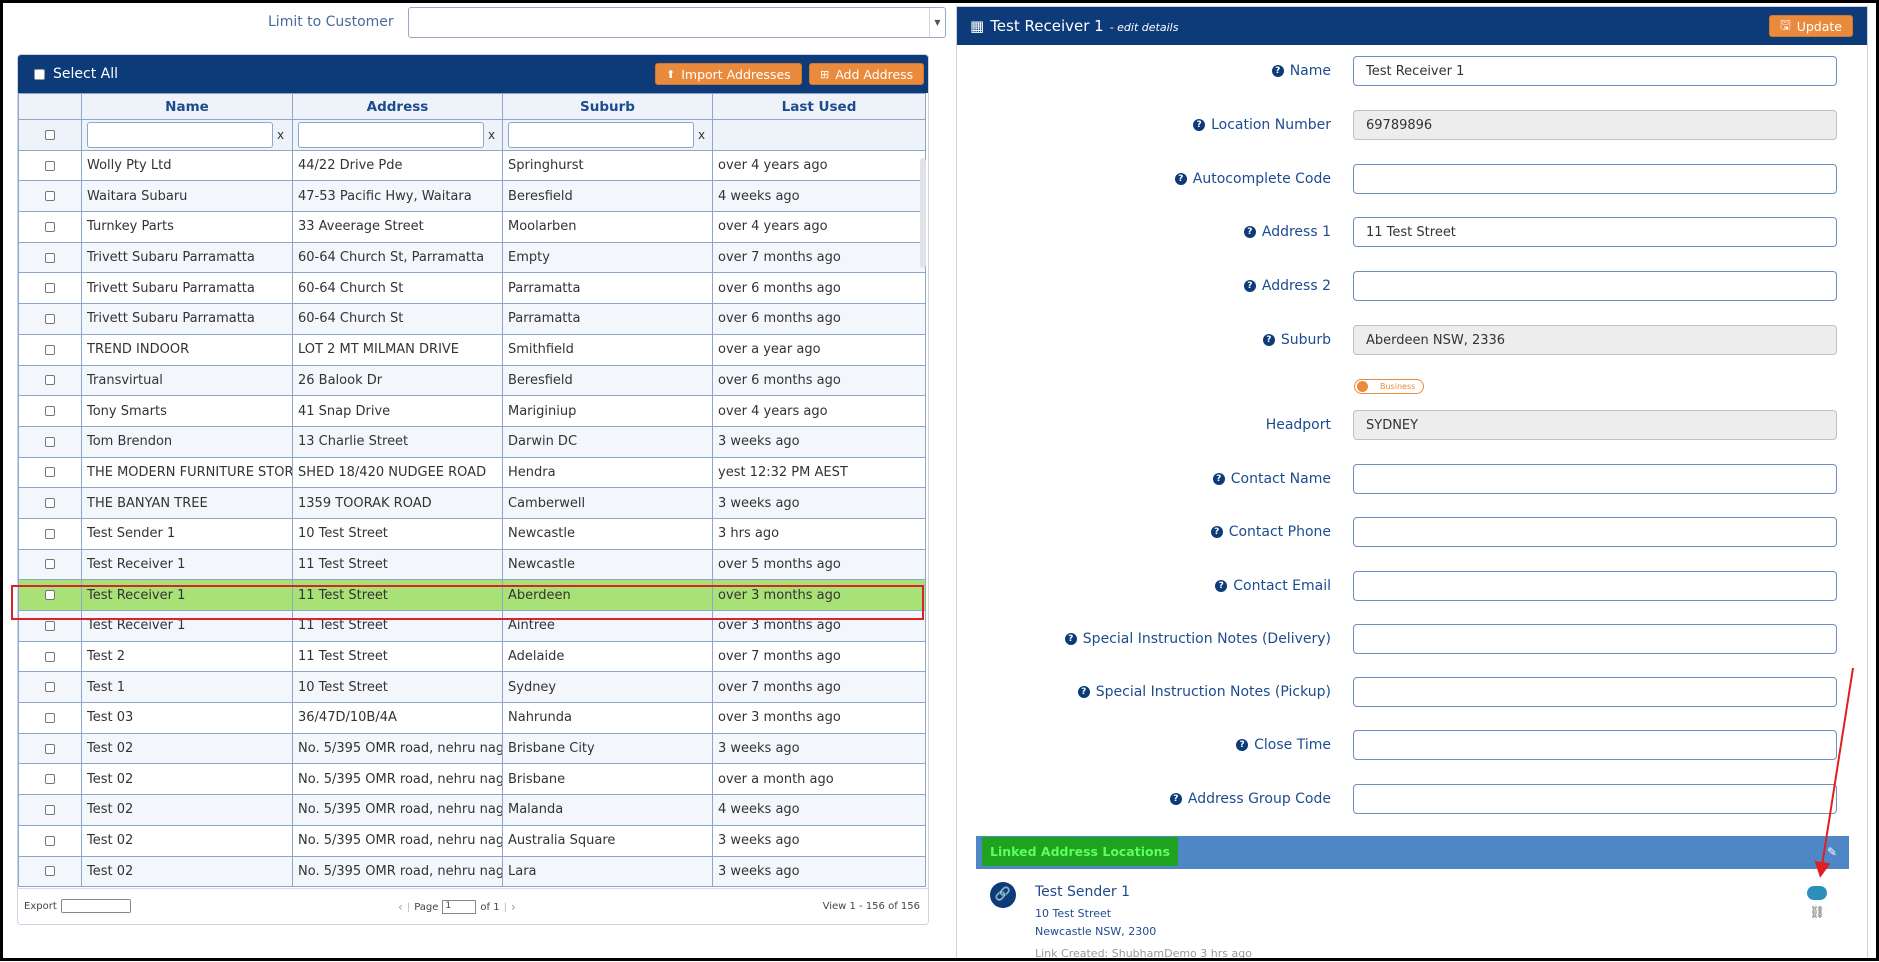 The height and width of the screenshot is (962, 1879). I want to click on unlink-icon: ⛓, so click(1817, 912).